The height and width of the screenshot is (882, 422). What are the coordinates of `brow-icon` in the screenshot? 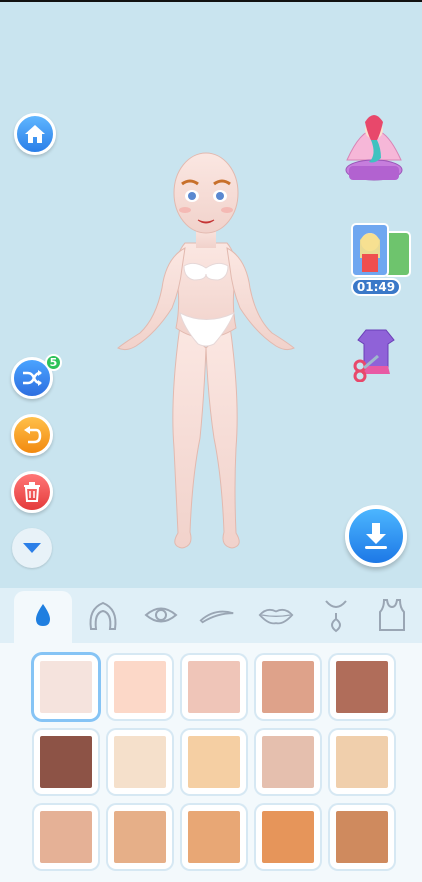 It's located at (216, 617).